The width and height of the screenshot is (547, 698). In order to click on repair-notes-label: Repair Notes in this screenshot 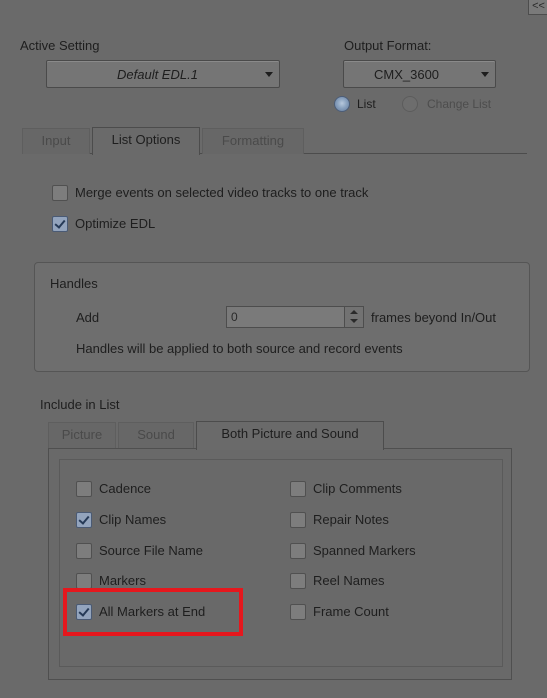, I will do `click(351, 519)`.